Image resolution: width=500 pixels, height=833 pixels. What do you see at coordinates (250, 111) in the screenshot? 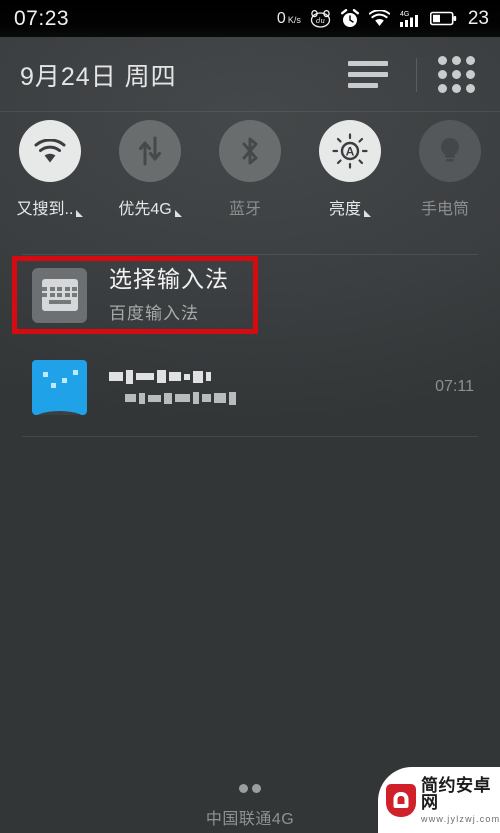
I see `header-bottom-rule` at bounding box center [250, 111].